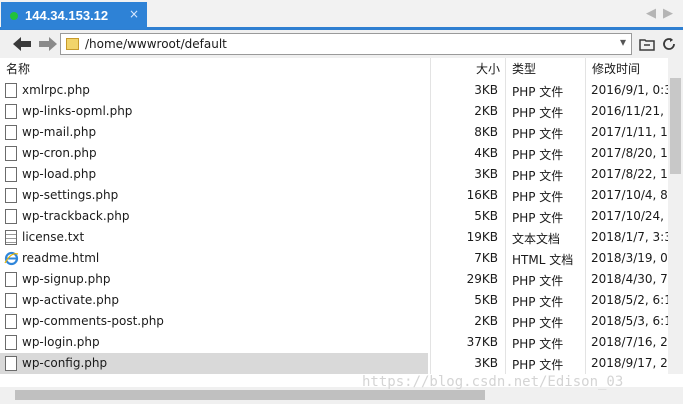 The height and width of the screenshot is (404, 683). What do you see at coordinates (486, 153) in the screenshot?
I see `file-size: 4KB` at bounding box center [486, 153].